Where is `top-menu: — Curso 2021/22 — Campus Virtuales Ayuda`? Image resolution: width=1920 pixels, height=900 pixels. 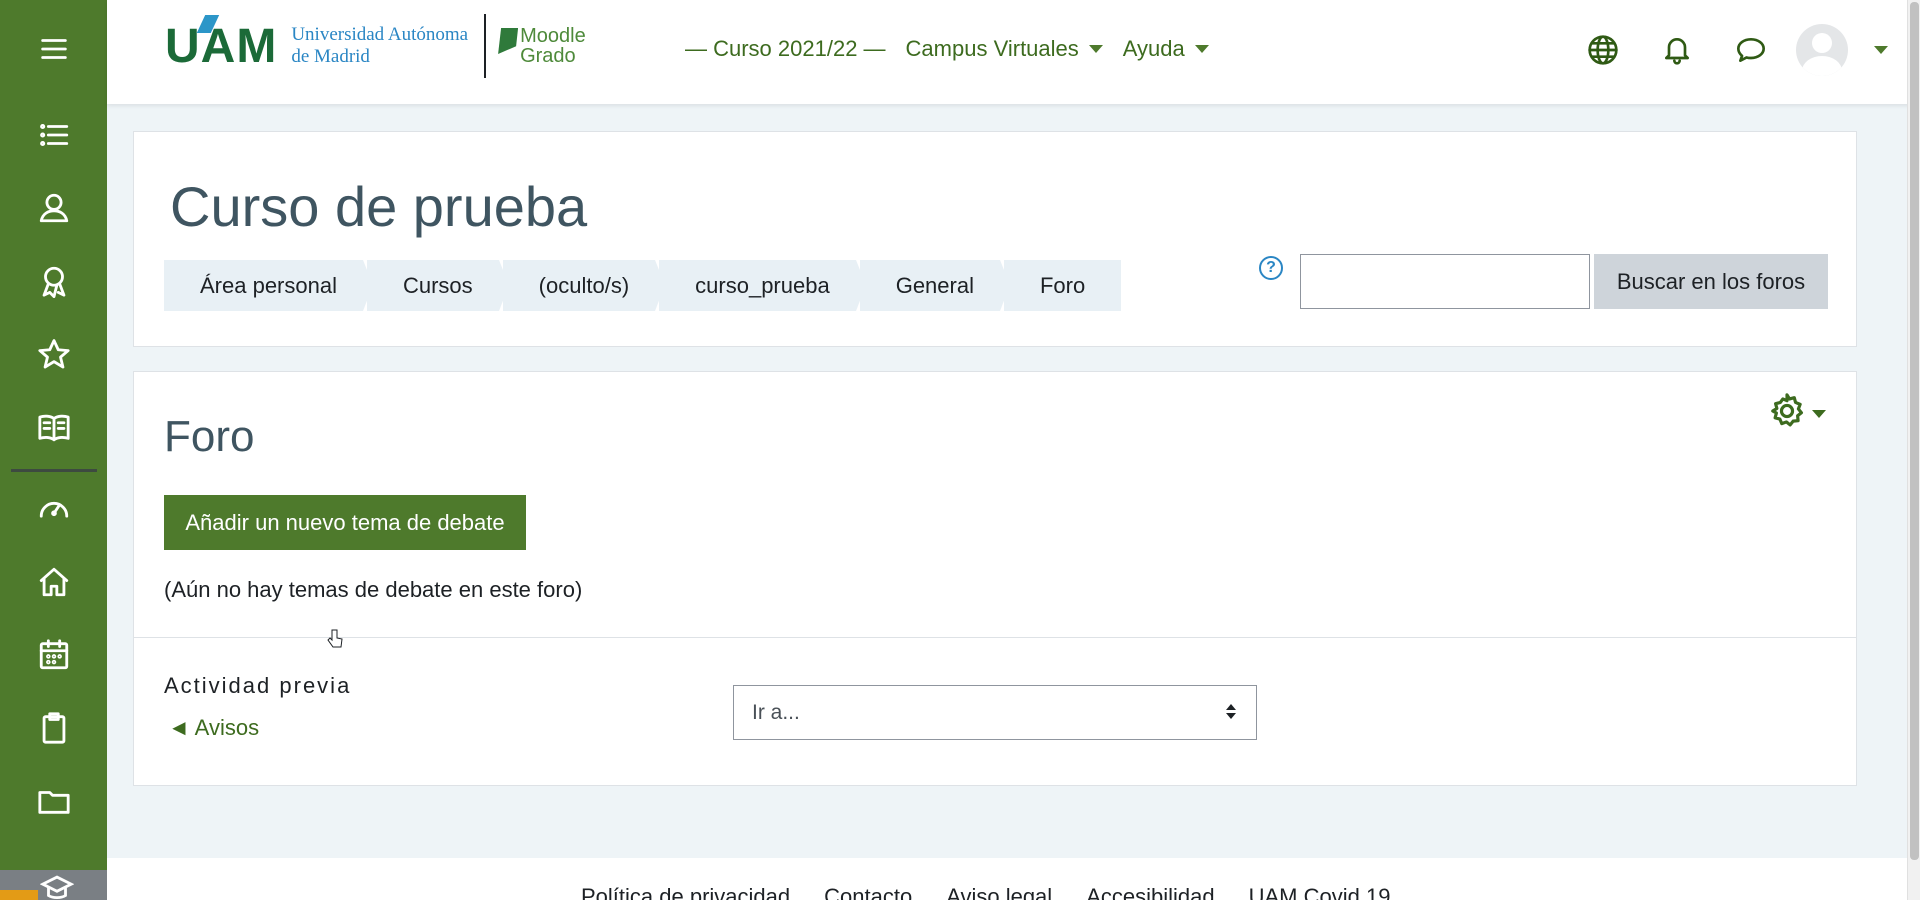 top-menu: — Curso 2021/22 — Campus Virtuales Ayuda is located at coordinates (957, 49).